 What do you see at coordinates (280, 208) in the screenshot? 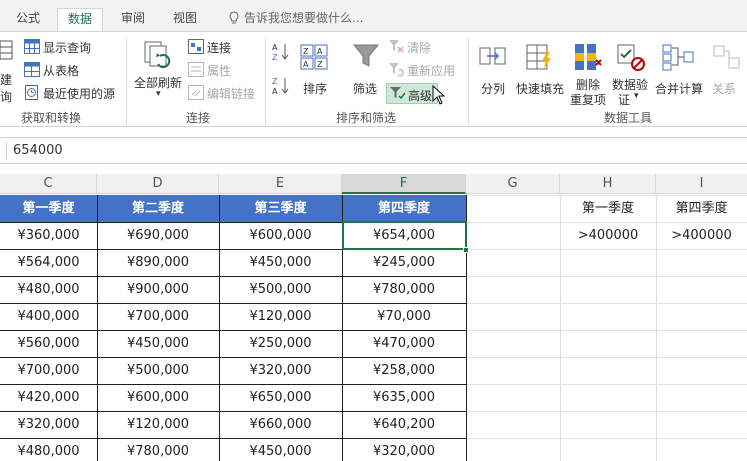
I see `table-header-cell: 第三季度` at bounding box center [280, 208].